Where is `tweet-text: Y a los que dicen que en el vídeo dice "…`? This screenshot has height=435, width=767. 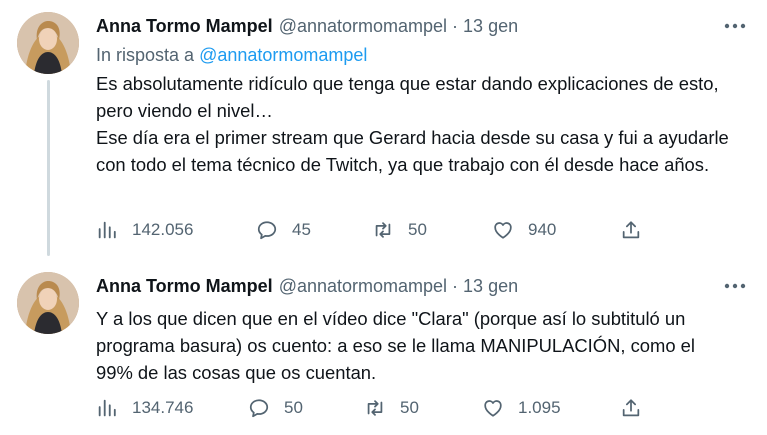
tweet-text: Y a los que dicen que en el vídeo dice "… is located at coordinates (395, 345).